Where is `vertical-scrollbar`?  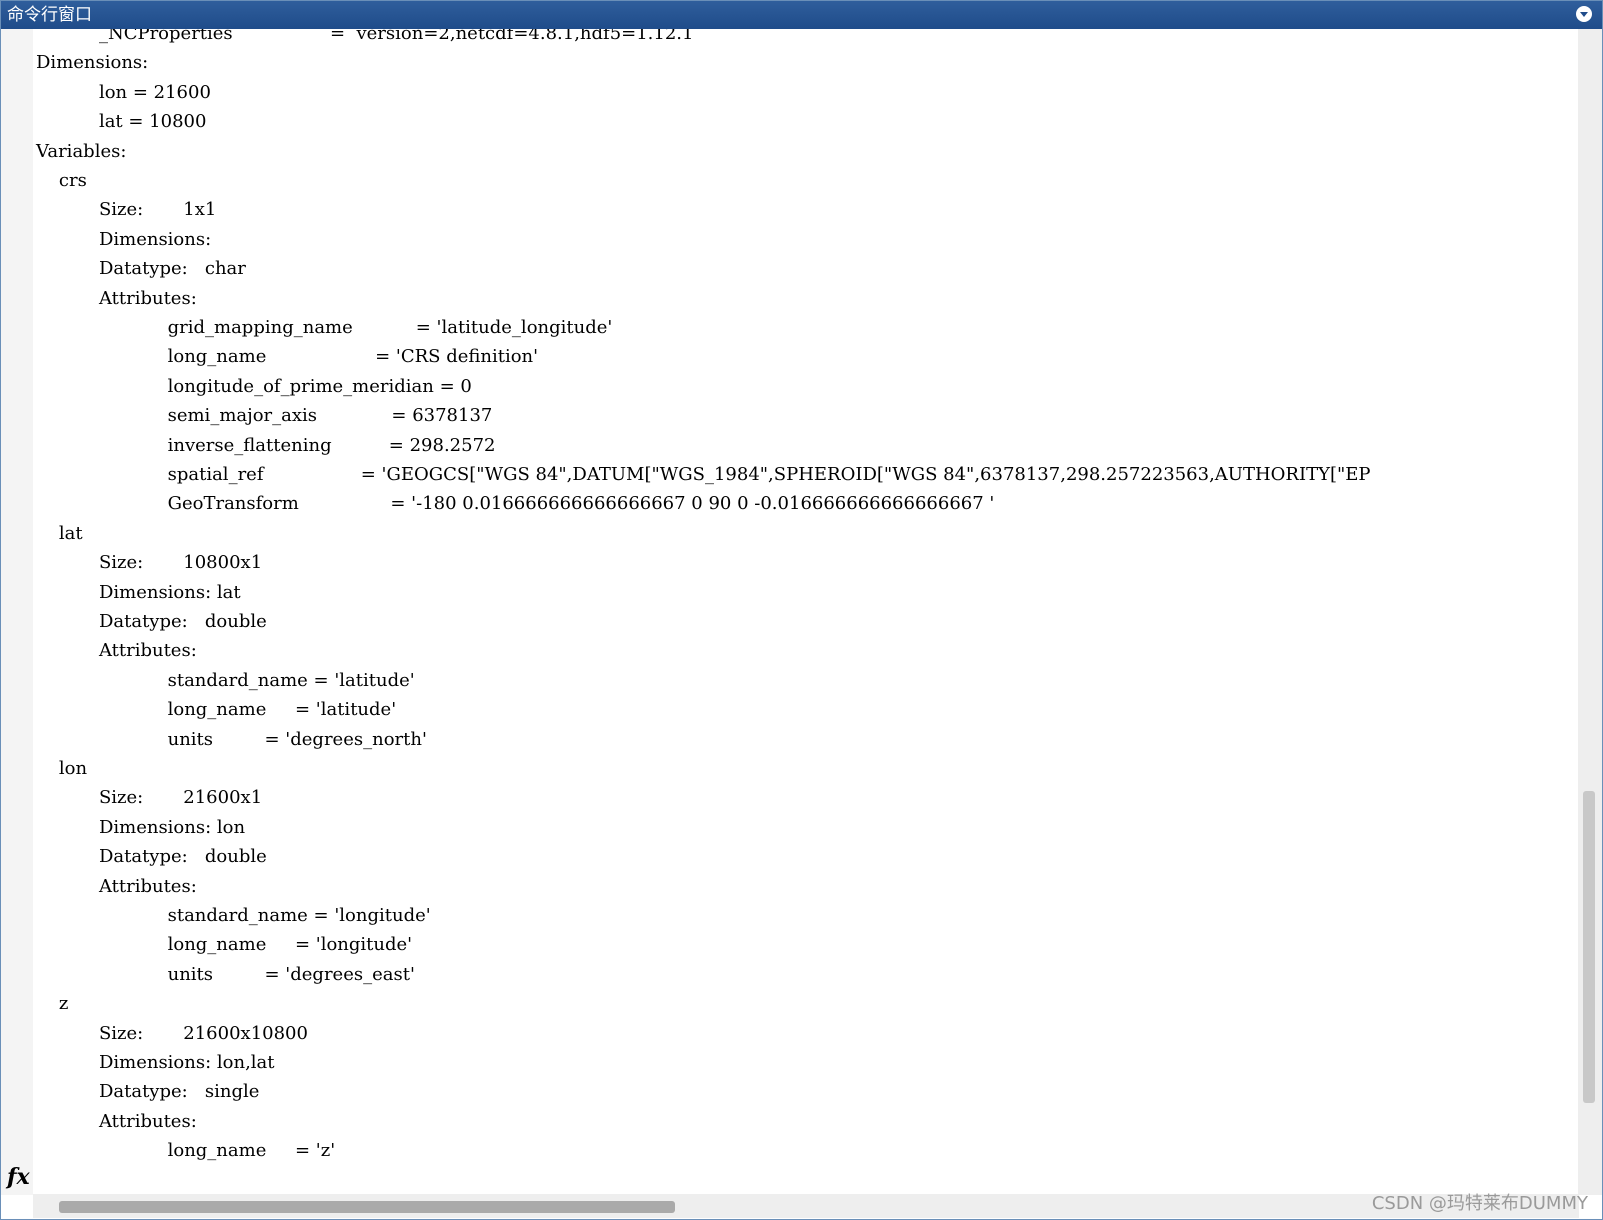 vertical-scrollbar is located at coordinates (1590, 612).